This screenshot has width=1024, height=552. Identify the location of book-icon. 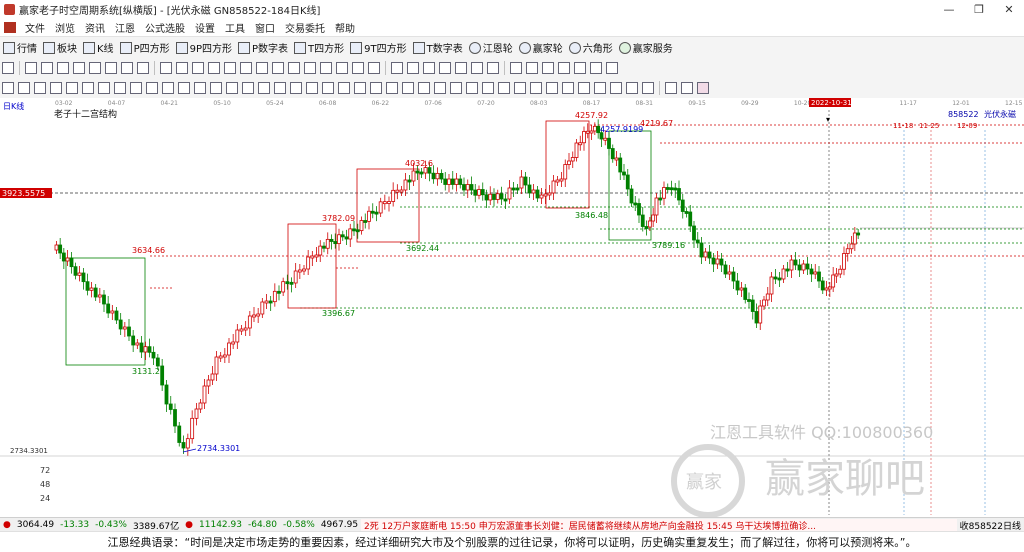
(612, 68).